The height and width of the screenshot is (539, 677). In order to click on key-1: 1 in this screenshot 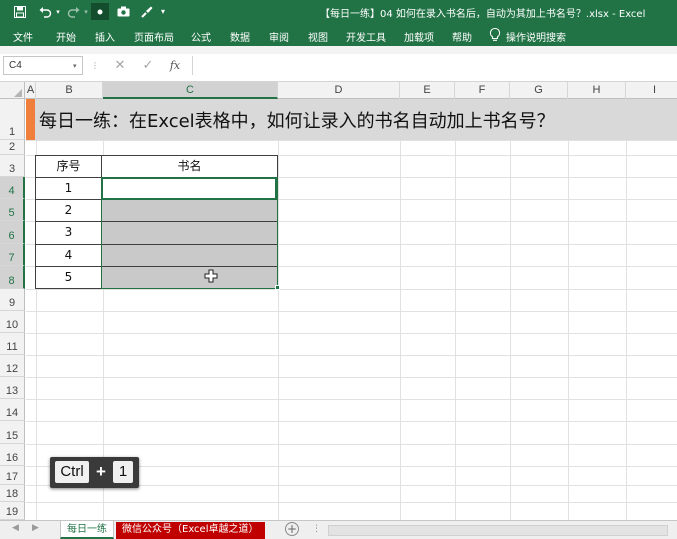, I will do `click(123, 472)`.